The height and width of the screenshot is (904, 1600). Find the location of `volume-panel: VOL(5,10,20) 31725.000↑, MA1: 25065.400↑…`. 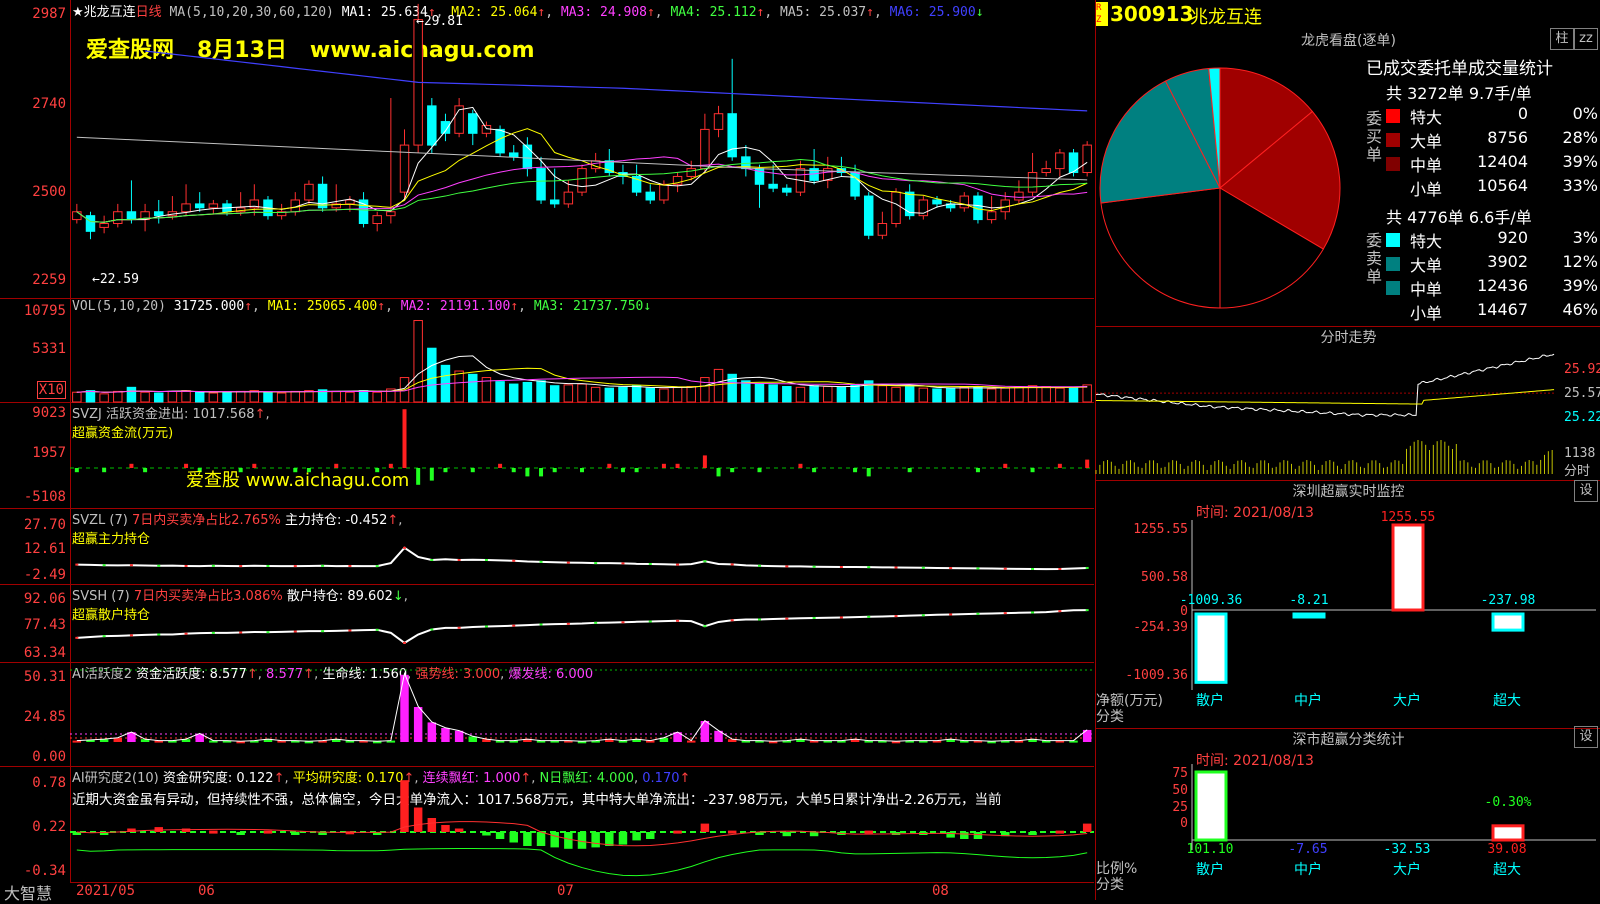

volume-panel: VOL(5,10,20) 31725.000↑, MA1: 25065.400↑… is located at coordinates (582, 350).